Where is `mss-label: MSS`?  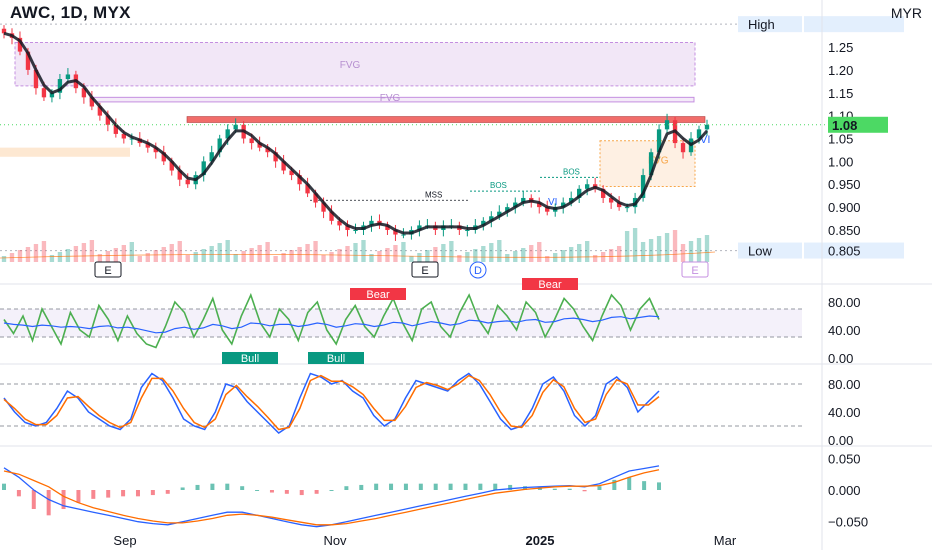
mss-label: MSS is located at coordinates (433, 194).